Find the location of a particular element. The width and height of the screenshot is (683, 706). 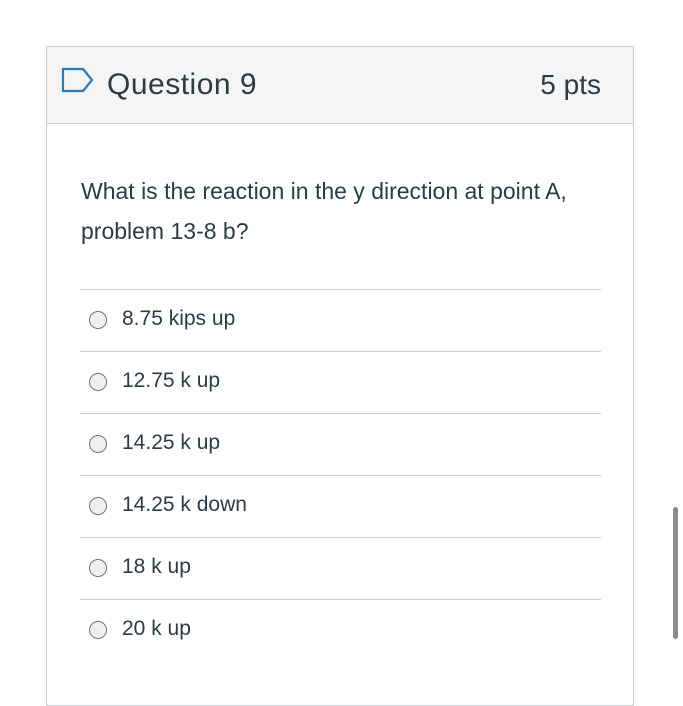

question-header: Question 9 5 pts is located at coordinates (340, 85).